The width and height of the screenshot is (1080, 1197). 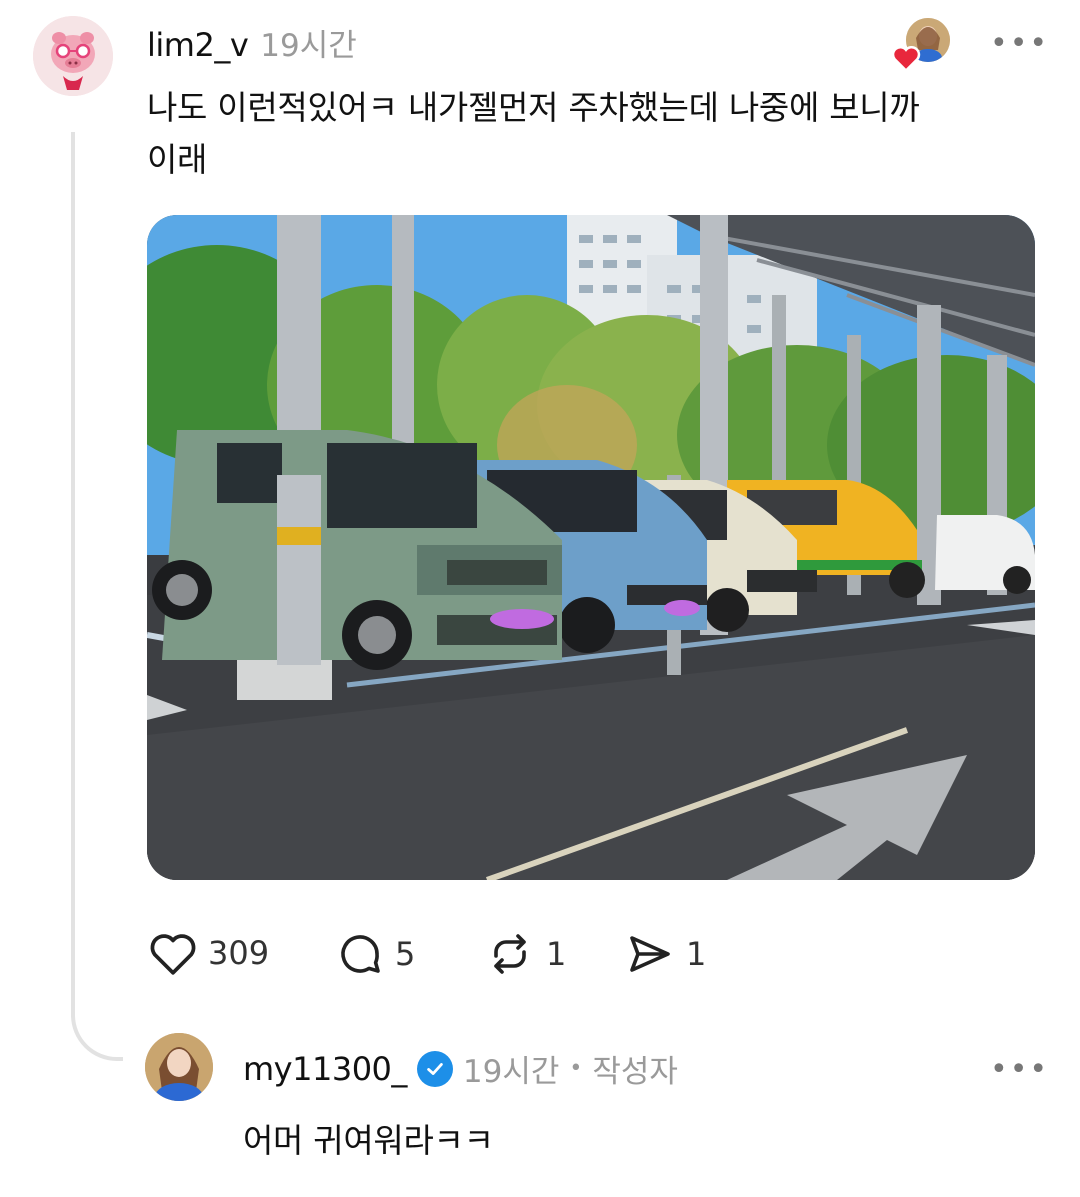 I want to click on author-tag: 작성자, so click(x=635, y=1072).